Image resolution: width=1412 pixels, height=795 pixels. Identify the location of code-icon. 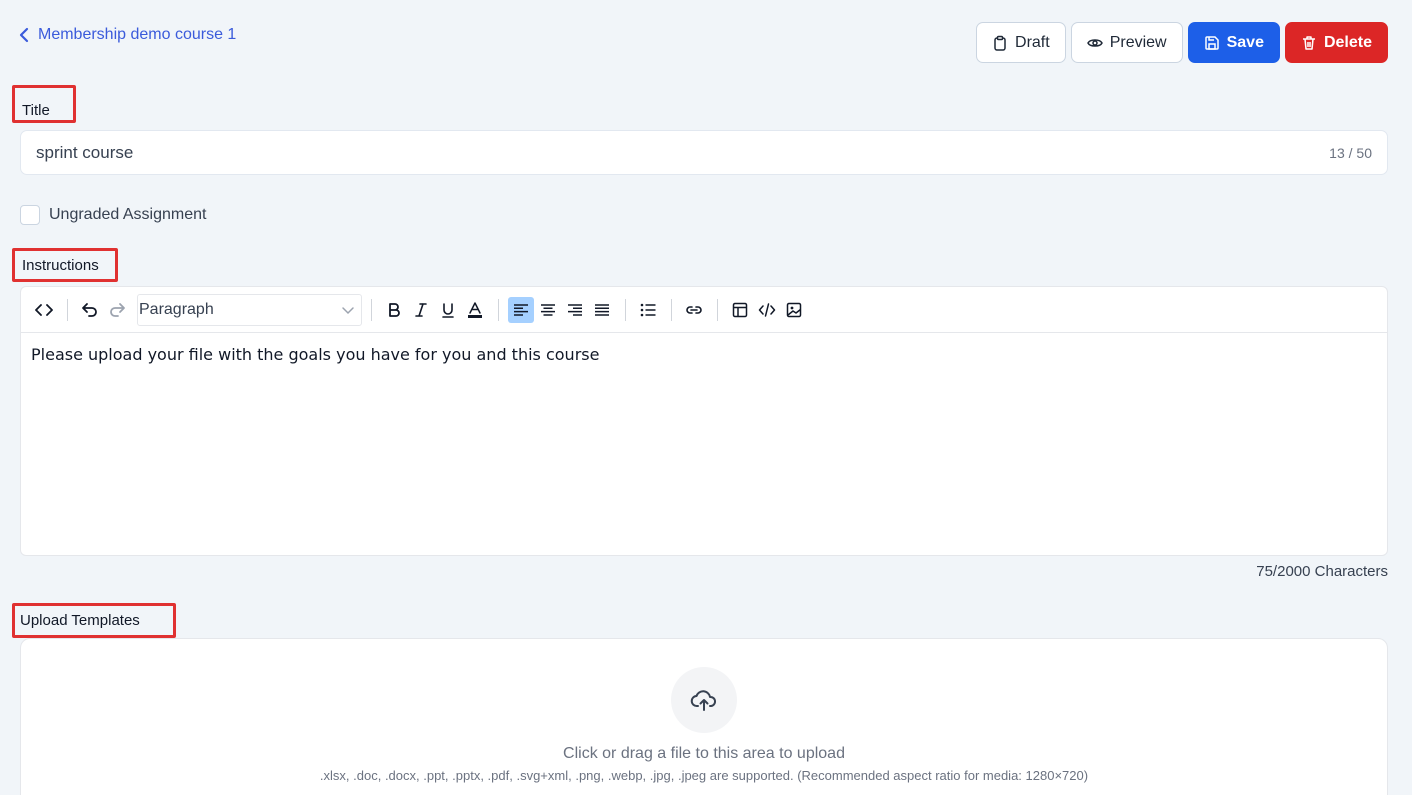
(767, 309).